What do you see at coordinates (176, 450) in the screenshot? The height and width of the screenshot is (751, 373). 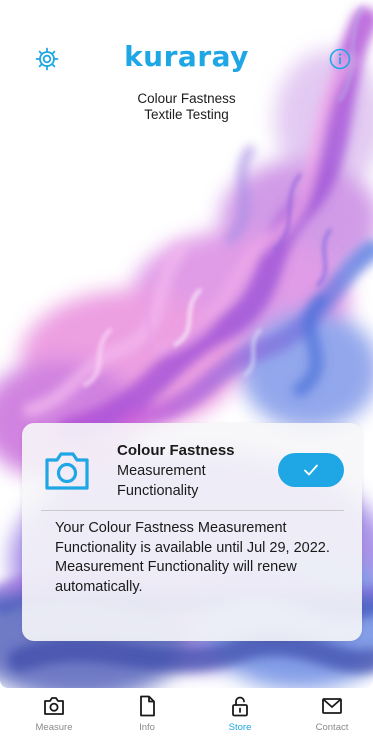 I see `card-title: Colour Fastness` at bounding box center [176, 450].